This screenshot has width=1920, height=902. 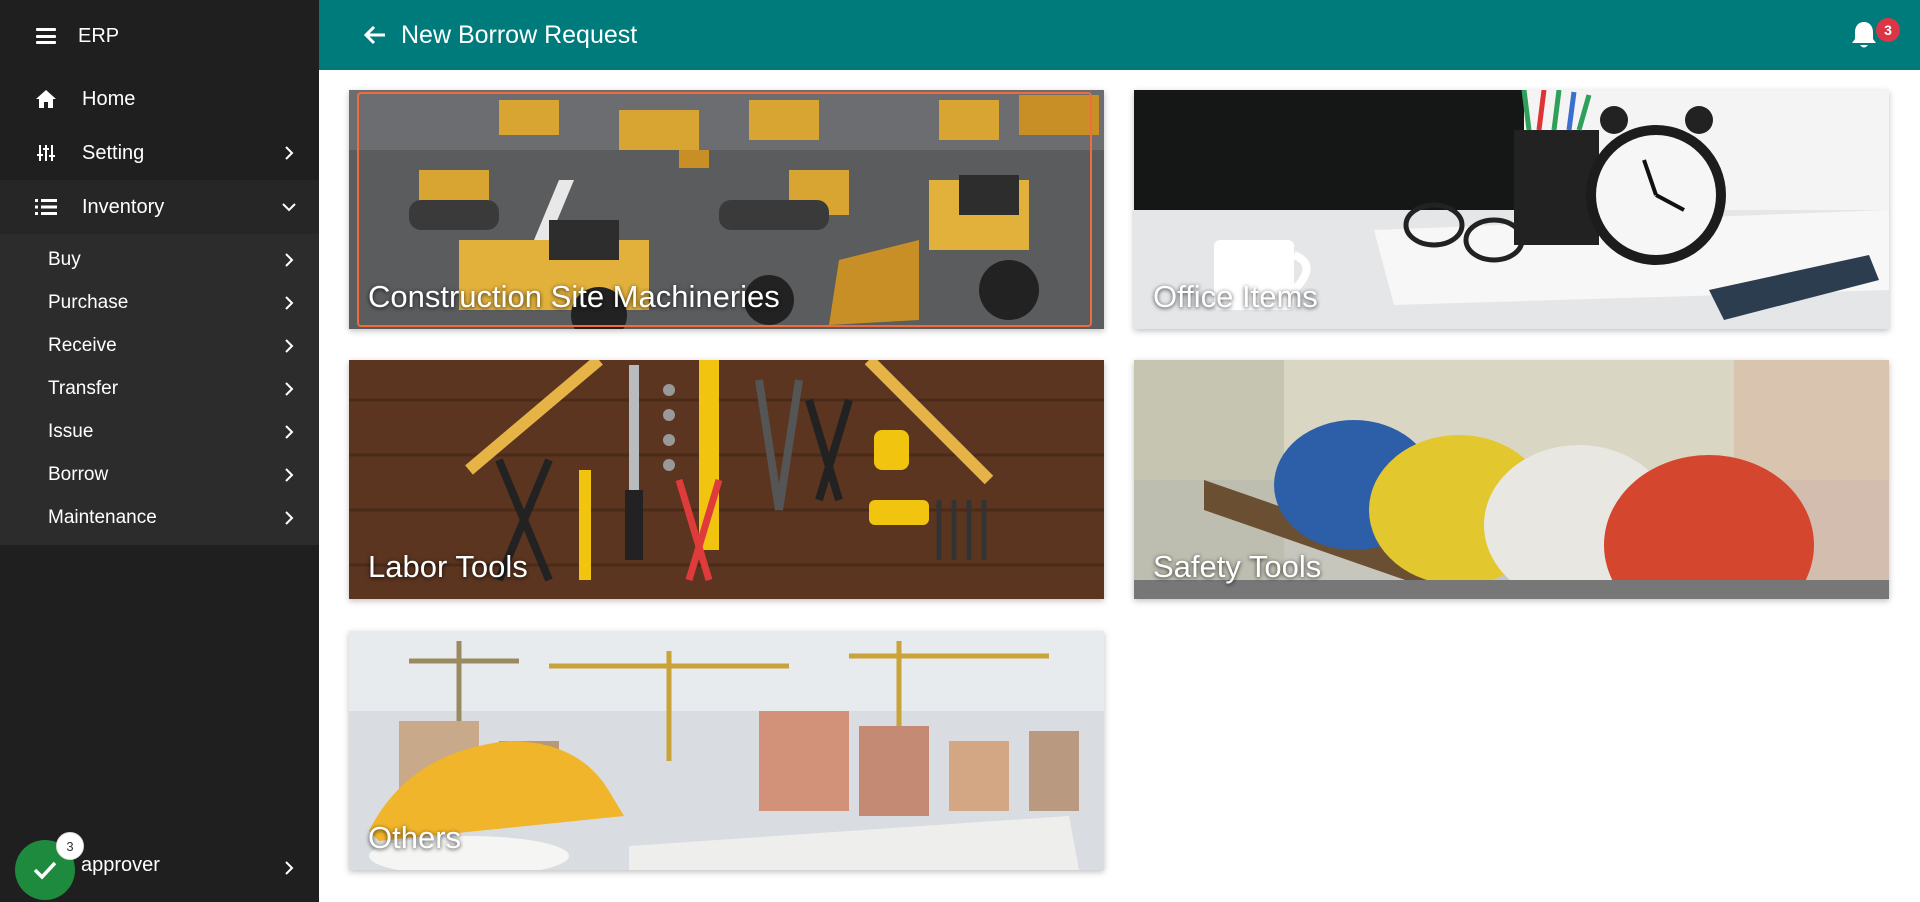 I want to click on submenu-item-label: Issue, so click(x=71, y=431).